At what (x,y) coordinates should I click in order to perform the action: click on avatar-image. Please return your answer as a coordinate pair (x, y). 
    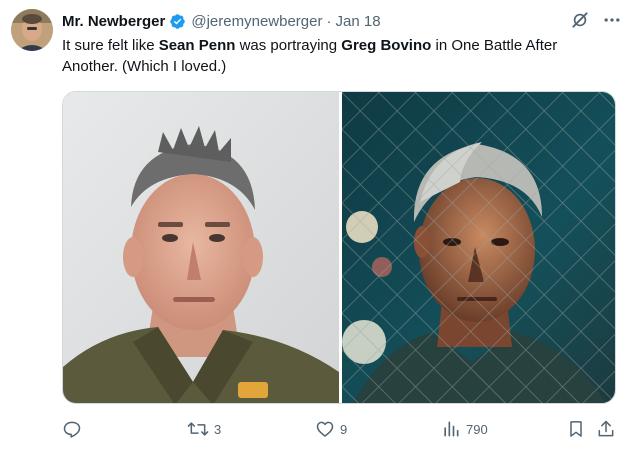
    Looking at the image, I should click on (32, 30).